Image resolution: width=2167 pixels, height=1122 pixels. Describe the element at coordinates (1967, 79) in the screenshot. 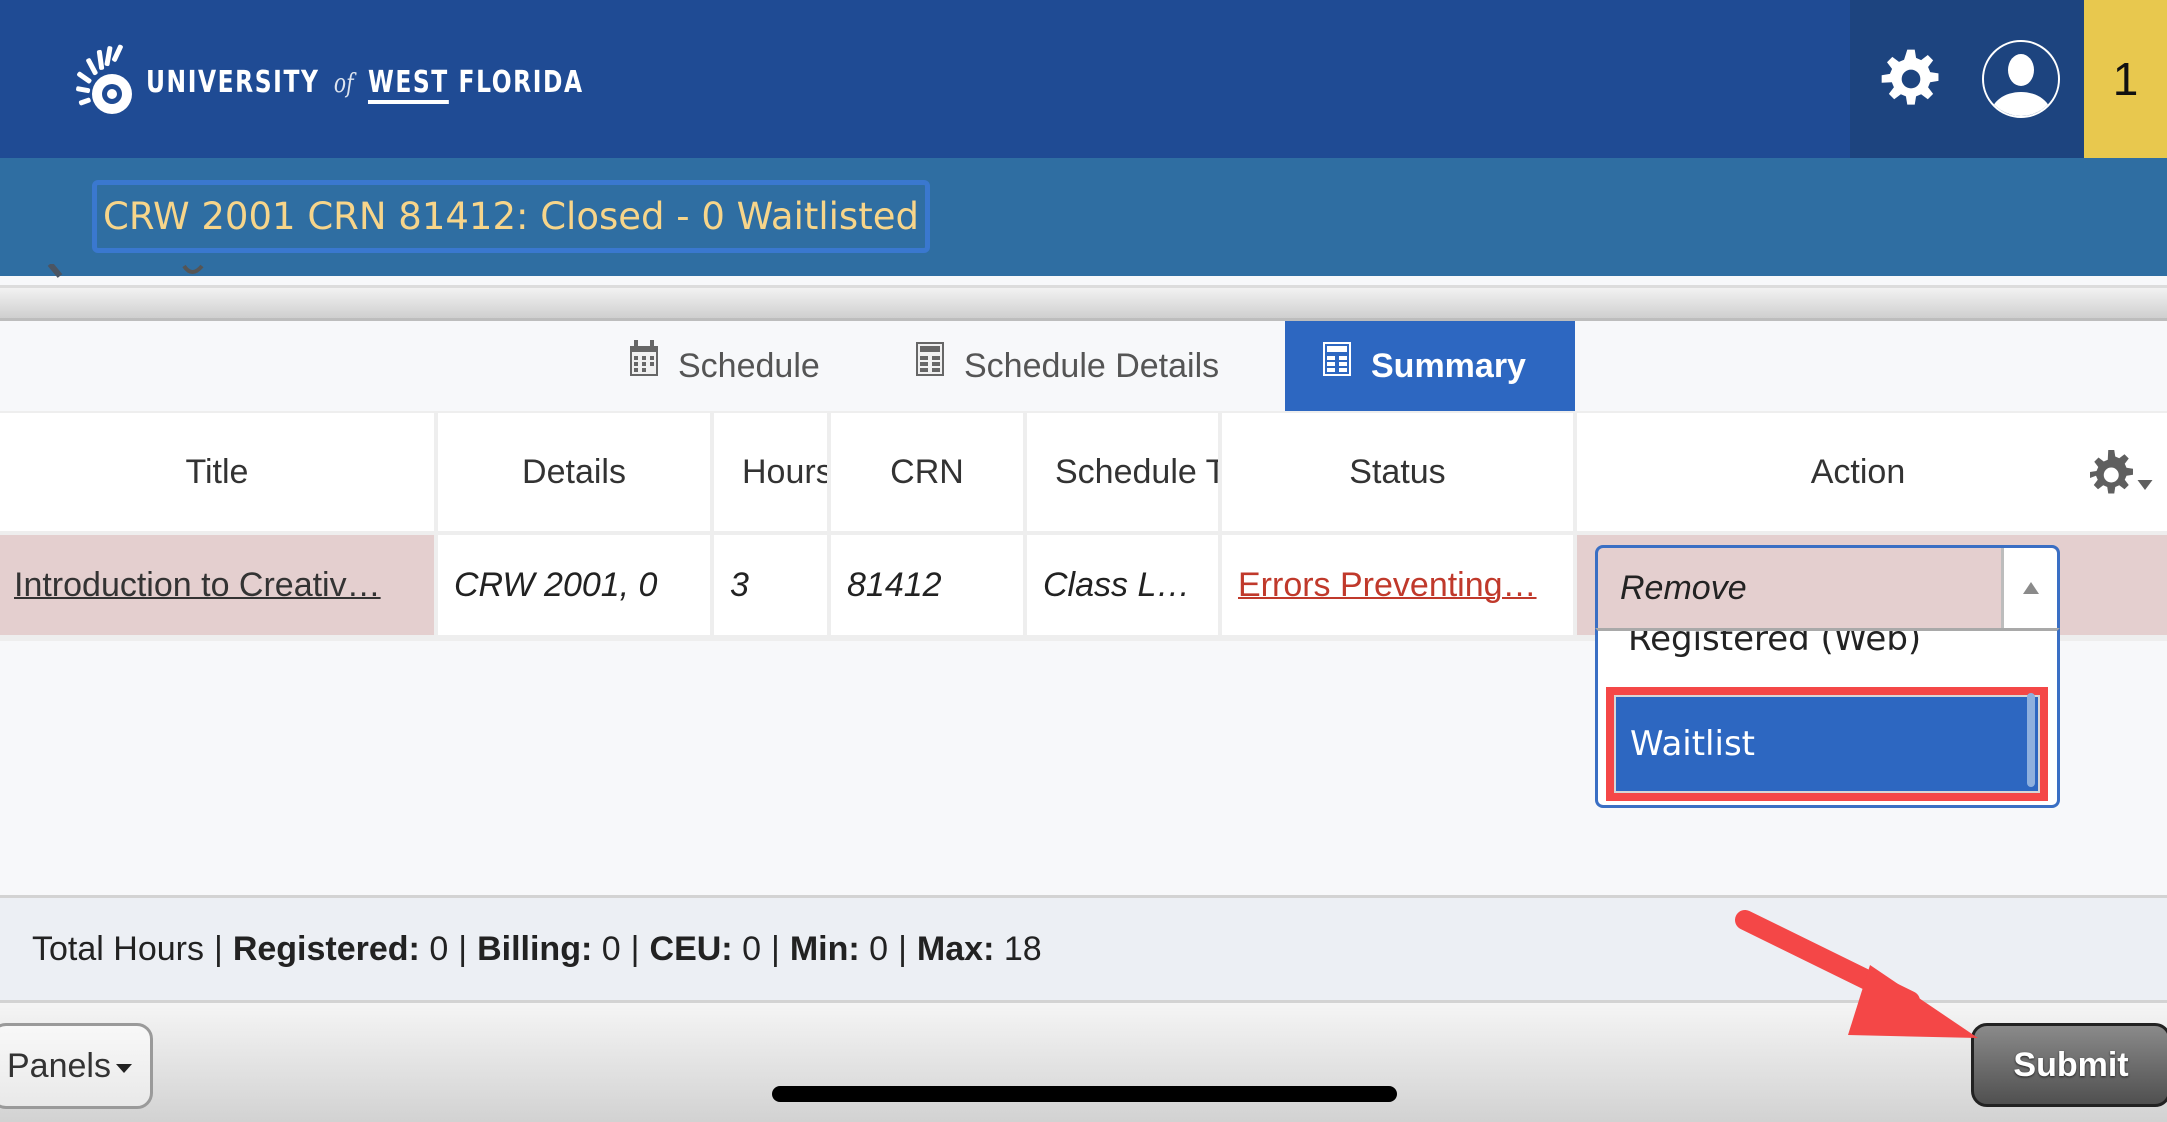

I see `header-tools` at that location.